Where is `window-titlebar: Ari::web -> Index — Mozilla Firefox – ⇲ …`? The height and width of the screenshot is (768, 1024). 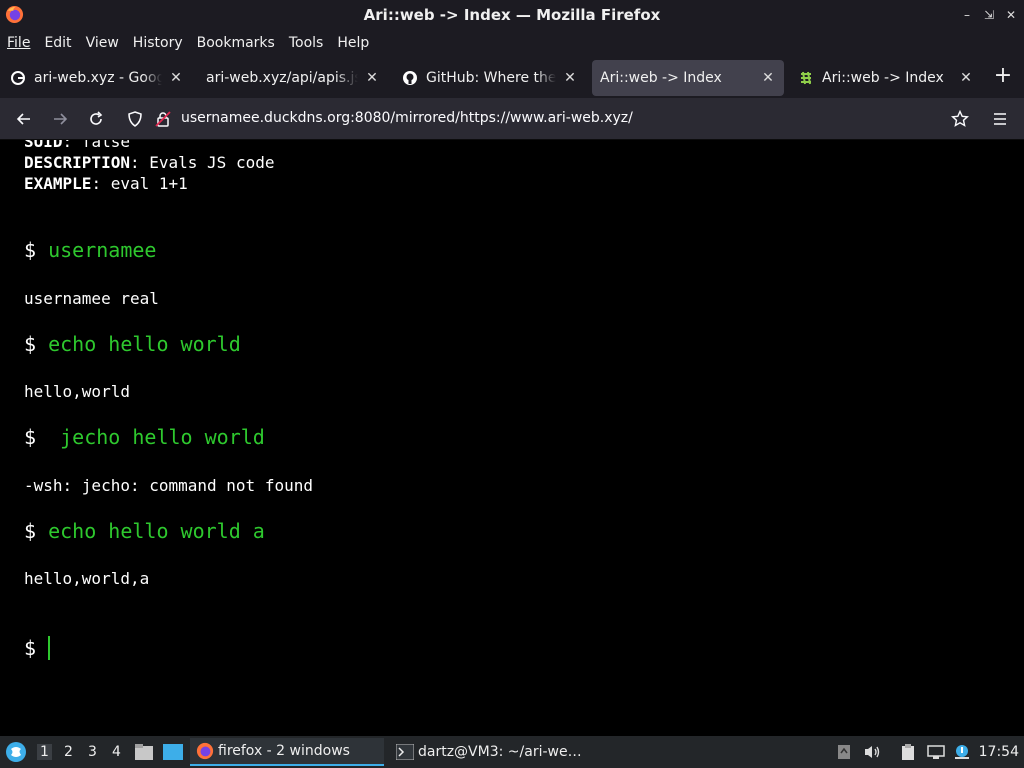
window-titlebar: Ari::web -> Index — Mozilla Firefox – ⇲ … is located at coordinates (512, 15).